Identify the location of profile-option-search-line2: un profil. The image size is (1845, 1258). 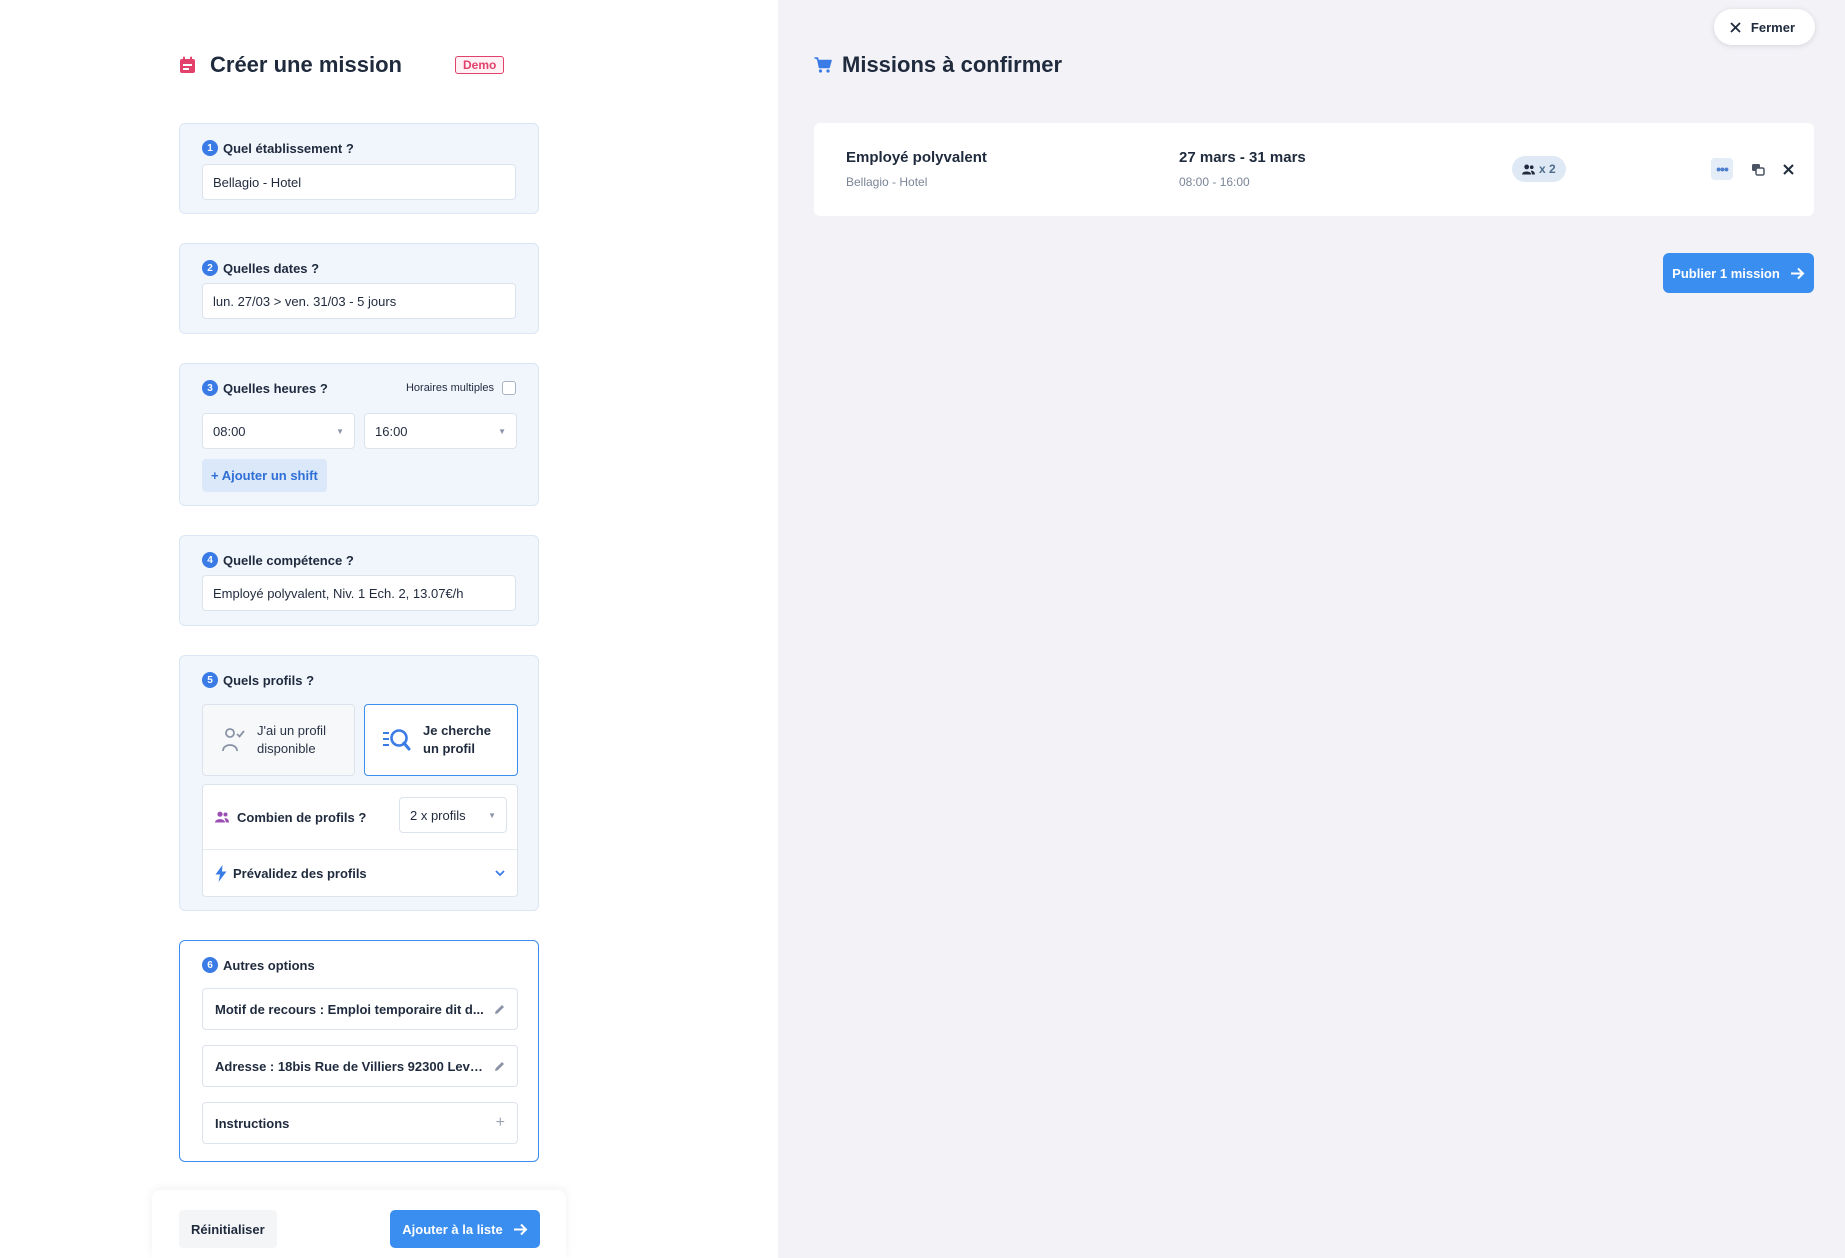
(449, 748).